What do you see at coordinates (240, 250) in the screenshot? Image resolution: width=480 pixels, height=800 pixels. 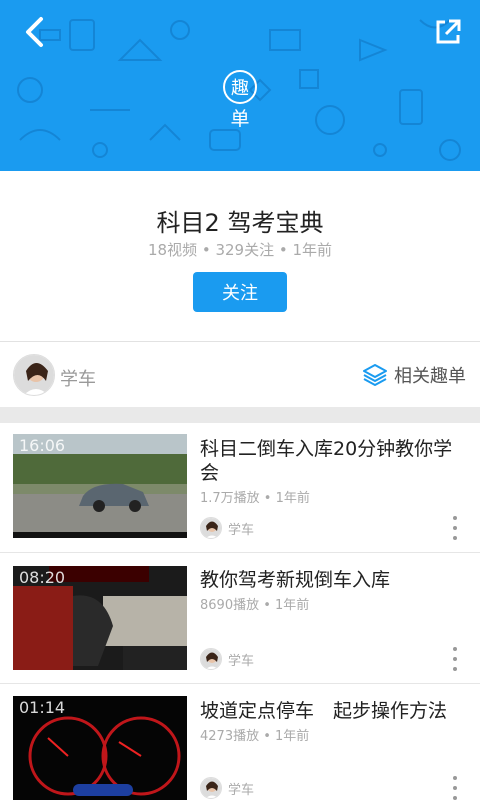 I see `playlist-stats: 18视频 • 329关注 • 1年前` at bounding box center [240, 250].